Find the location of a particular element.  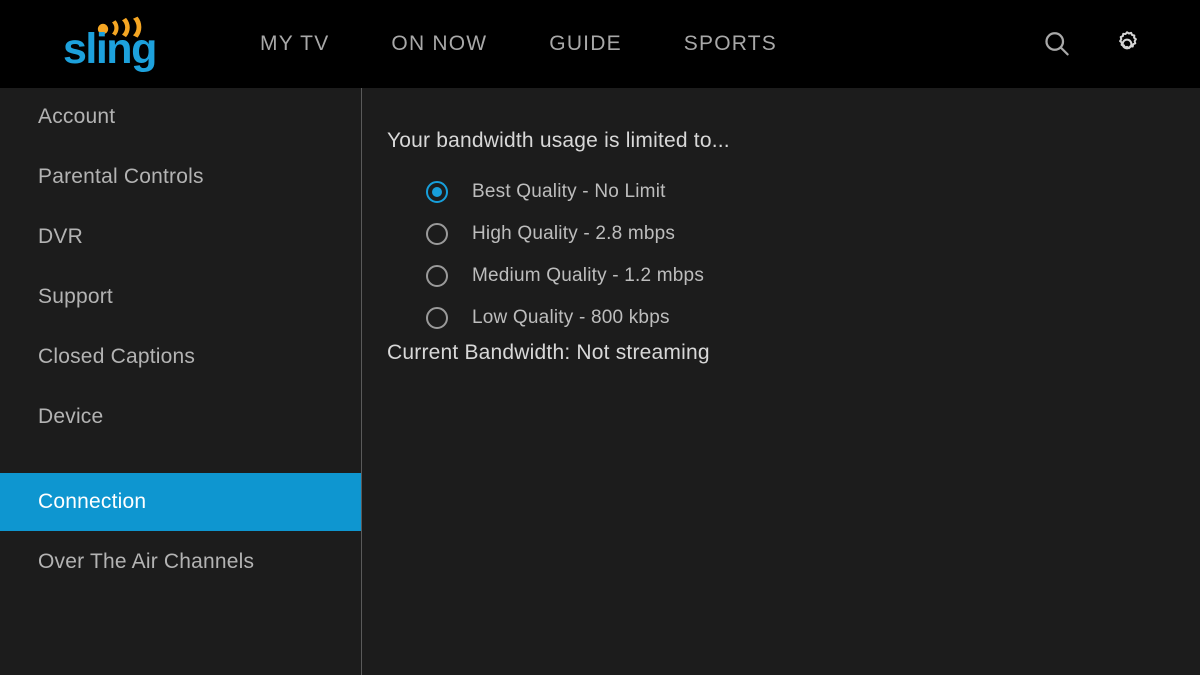

radio-option-high-quality: High Quality - 2.8 mbps is located at coordinates (565, 234).